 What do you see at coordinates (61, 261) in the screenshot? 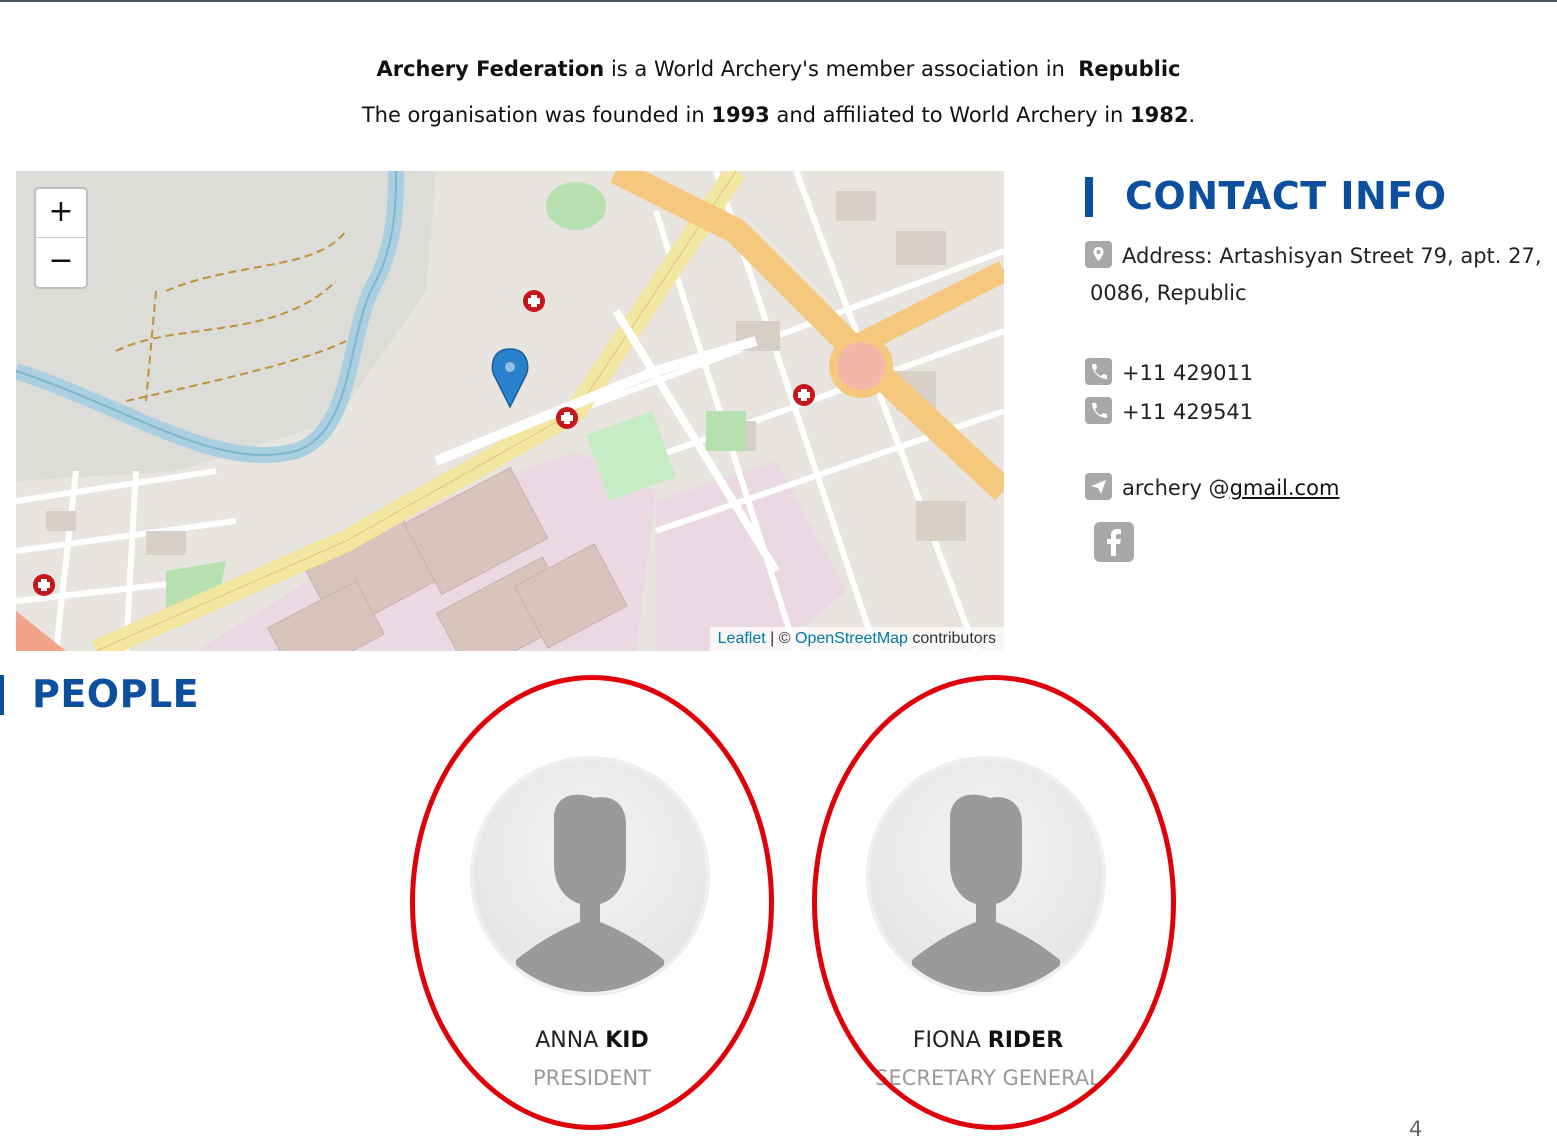
I see `zoom-out-button: −` at bounding box center [61, 261].